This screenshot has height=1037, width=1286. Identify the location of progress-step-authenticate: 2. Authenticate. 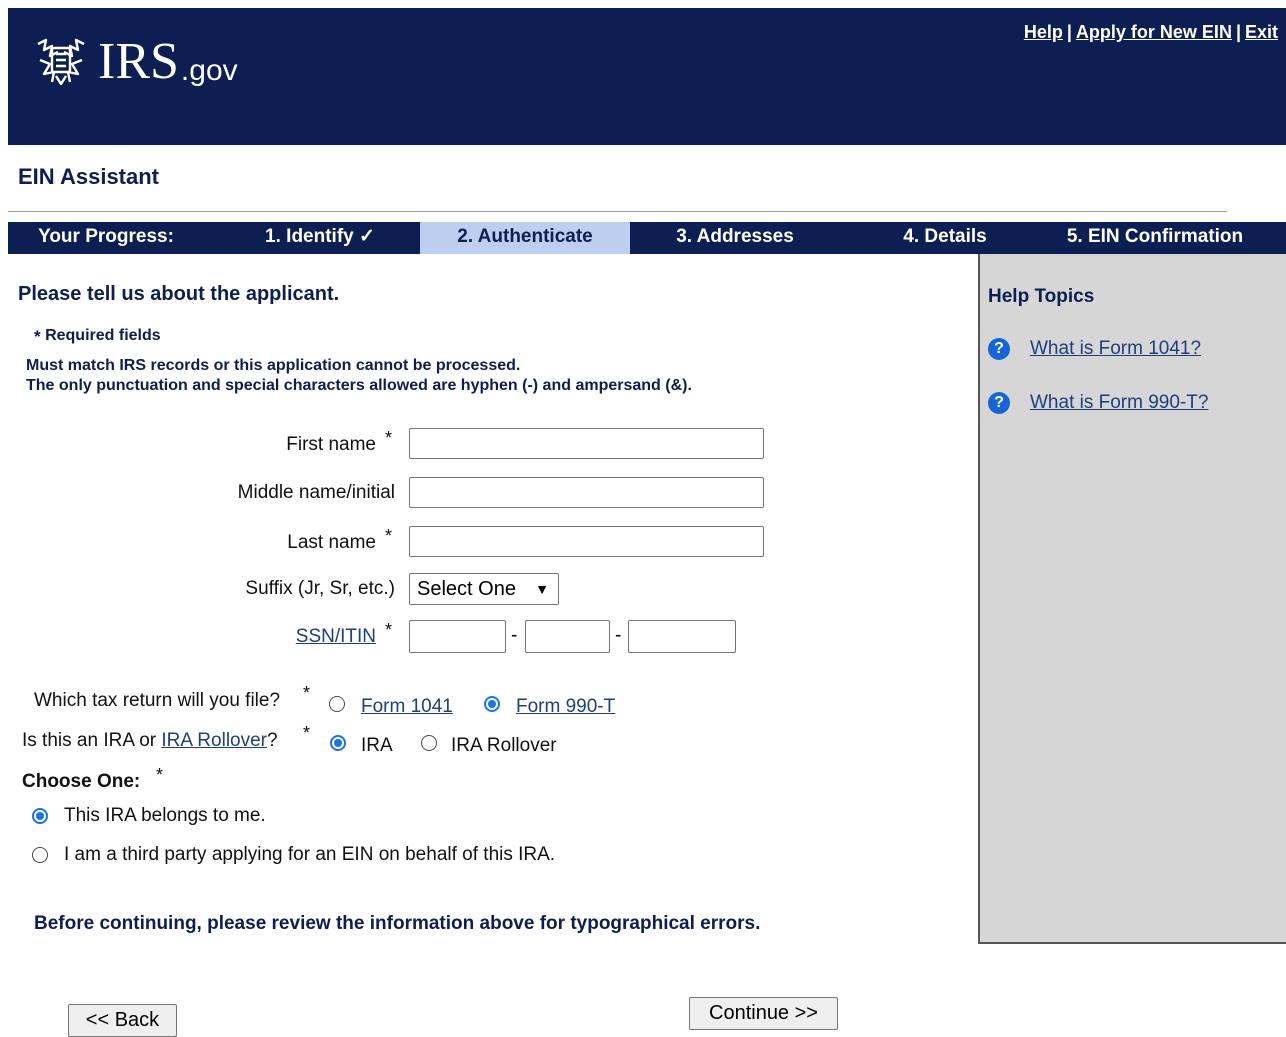
(525, 238).